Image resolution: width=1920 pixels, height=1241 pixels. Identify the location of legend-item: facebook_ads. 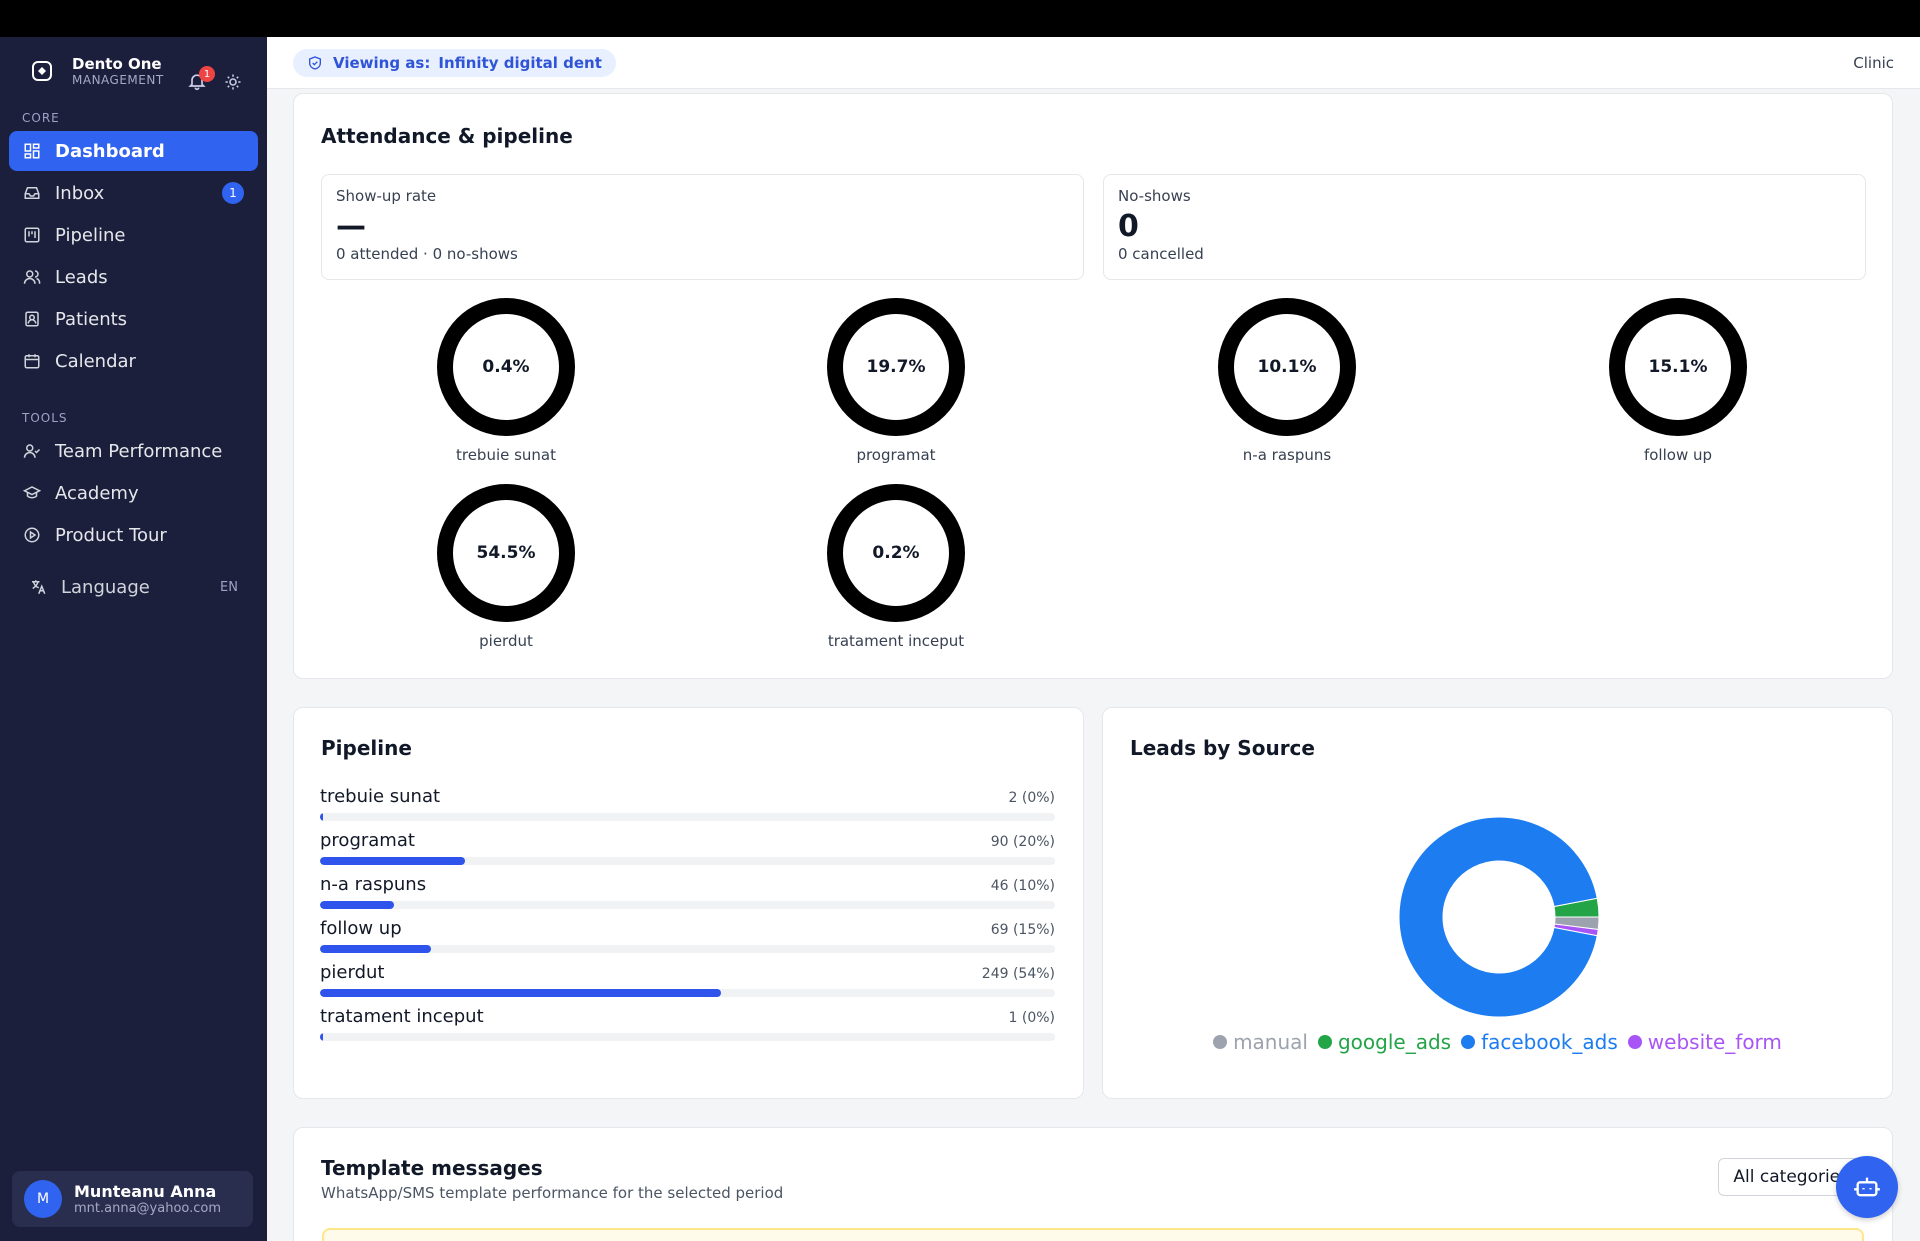
(1539, 1042).